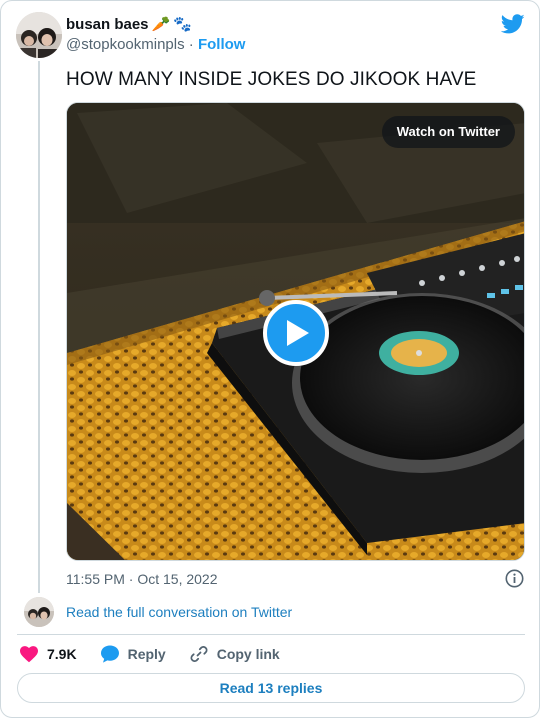 Image resolution: width=540 pixels, height=728 pixels. Describe the element at coordinates (39, 612) in the screenshot. I see `author-avatar-small` at that location.